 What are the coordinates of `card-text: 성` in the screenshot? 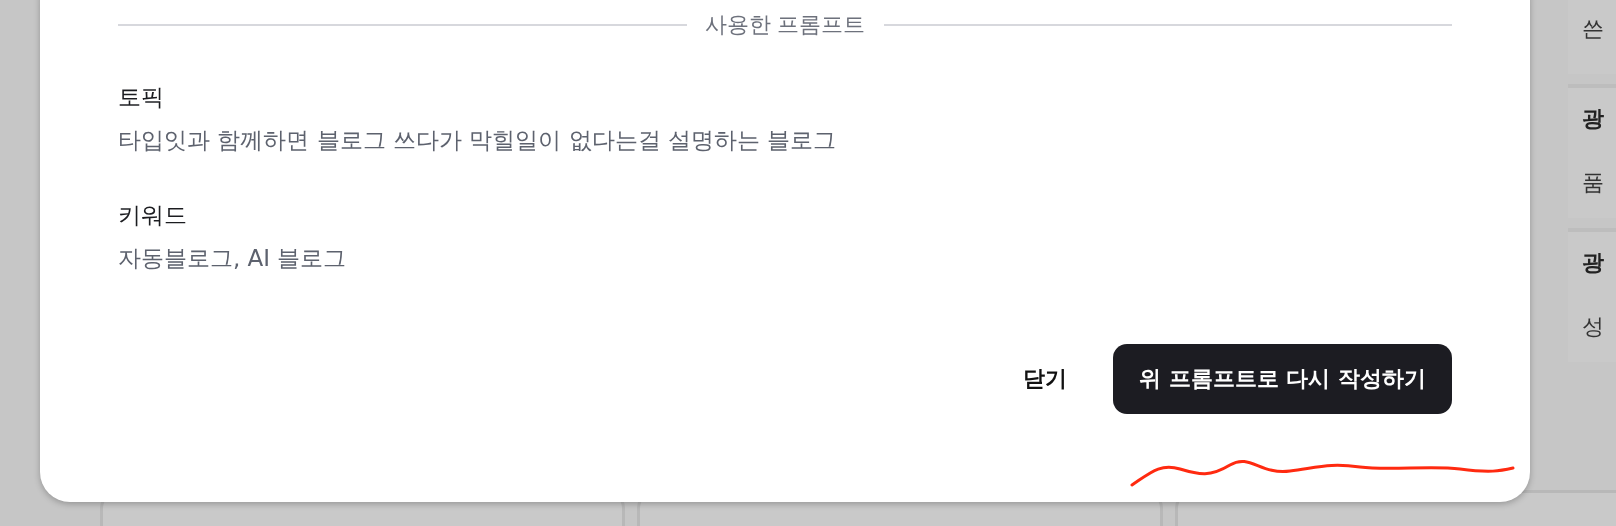 It's located at (1593, 327).